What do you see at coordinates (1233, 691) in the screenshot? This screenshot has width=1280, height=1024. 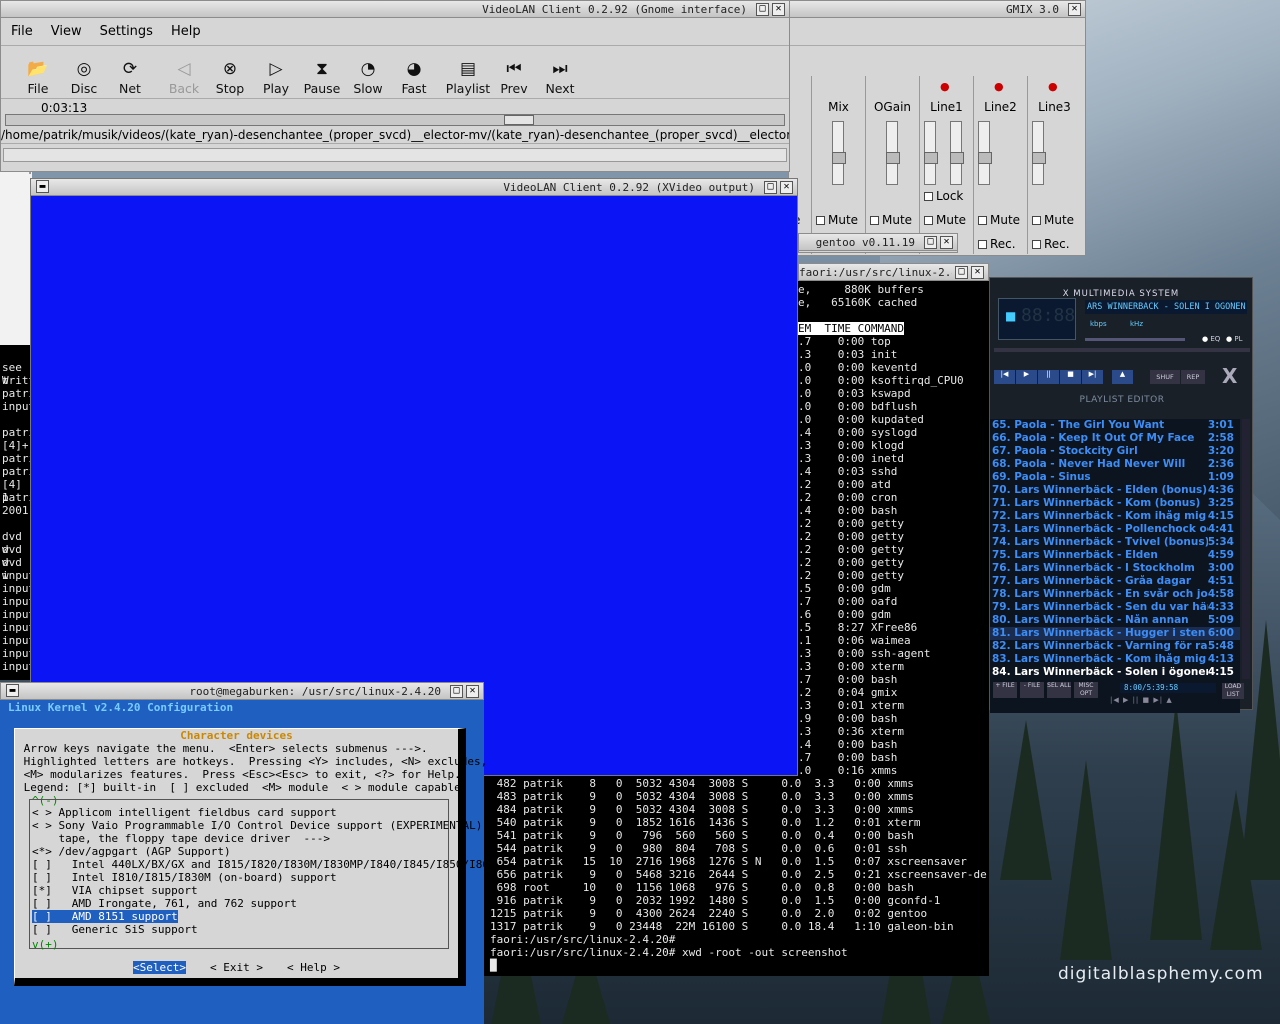 I see `load-list-button: LOAD LIST` at bounding box center [1233, 691].